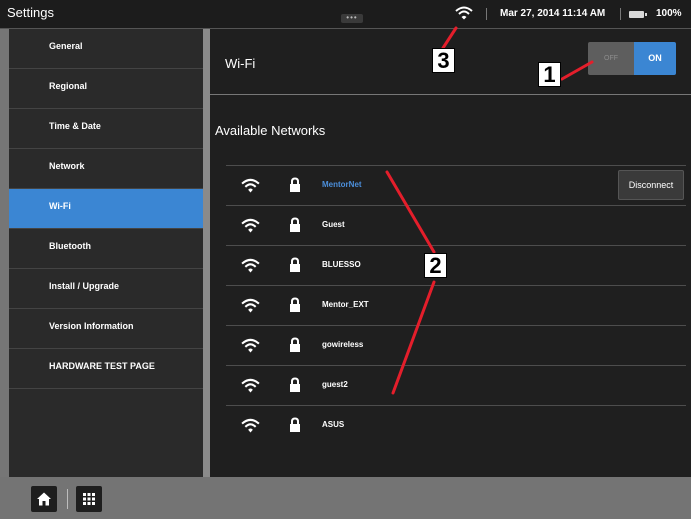 This screenshot has height=519, width=691. What do you see at coordinates (333, 224) in the screenshot?
I see `network-name: Guest` at bounding box center [333, 224].